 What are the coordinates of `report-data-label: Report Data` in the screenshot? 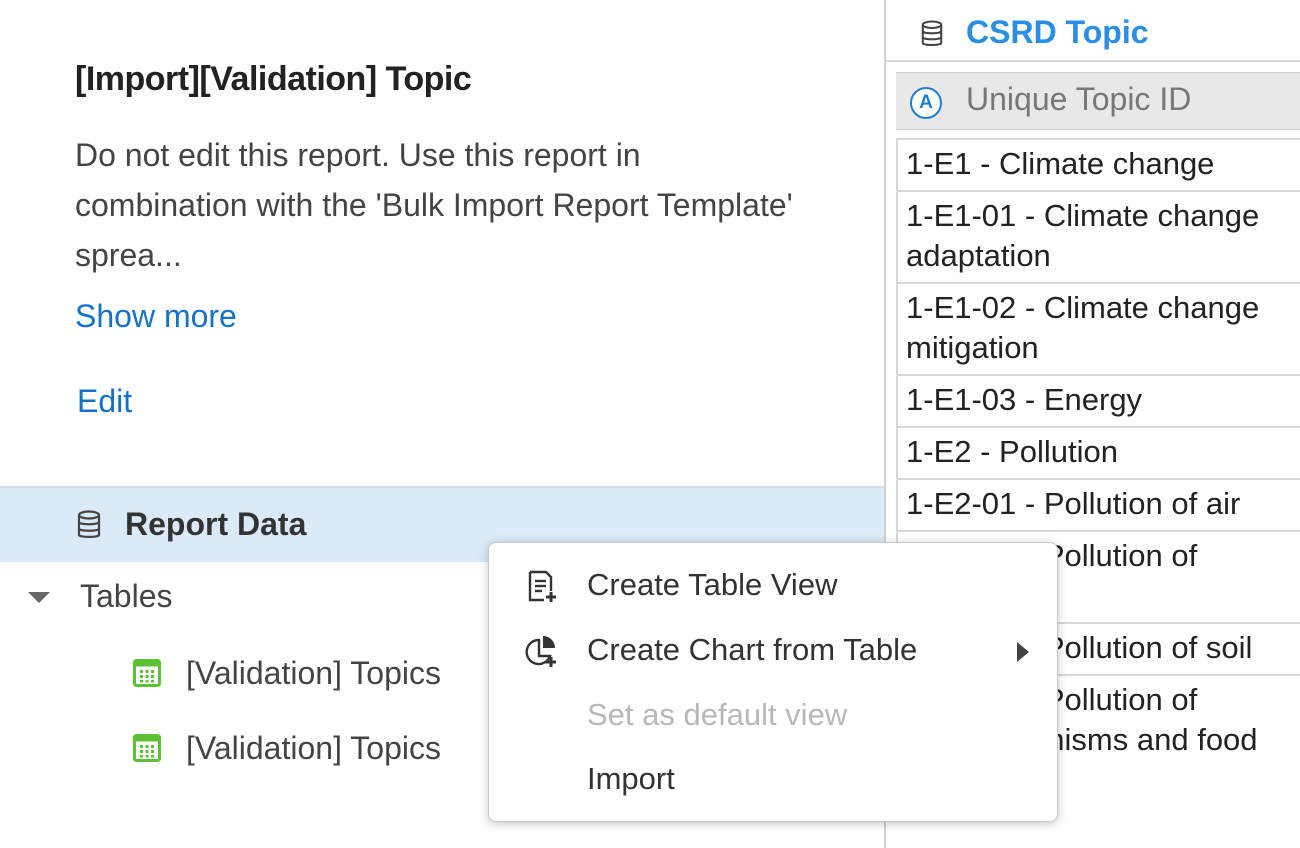 It's located at (216, 524).